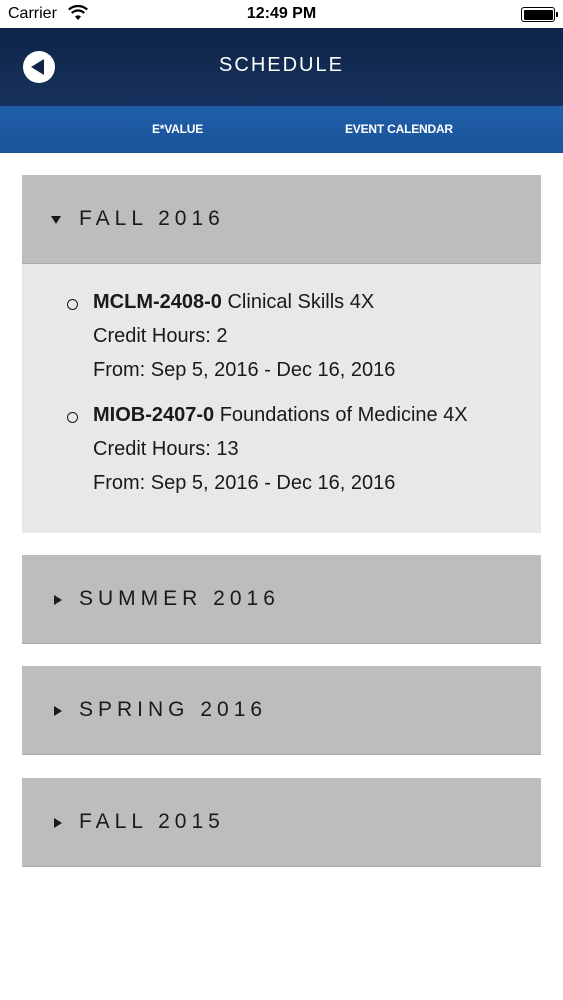 The width and height of the screenshot is (563, 1000). Describe the element at coordinates (152, 821) in the screenshot. I see `term-label: FALL 2015` at that location.